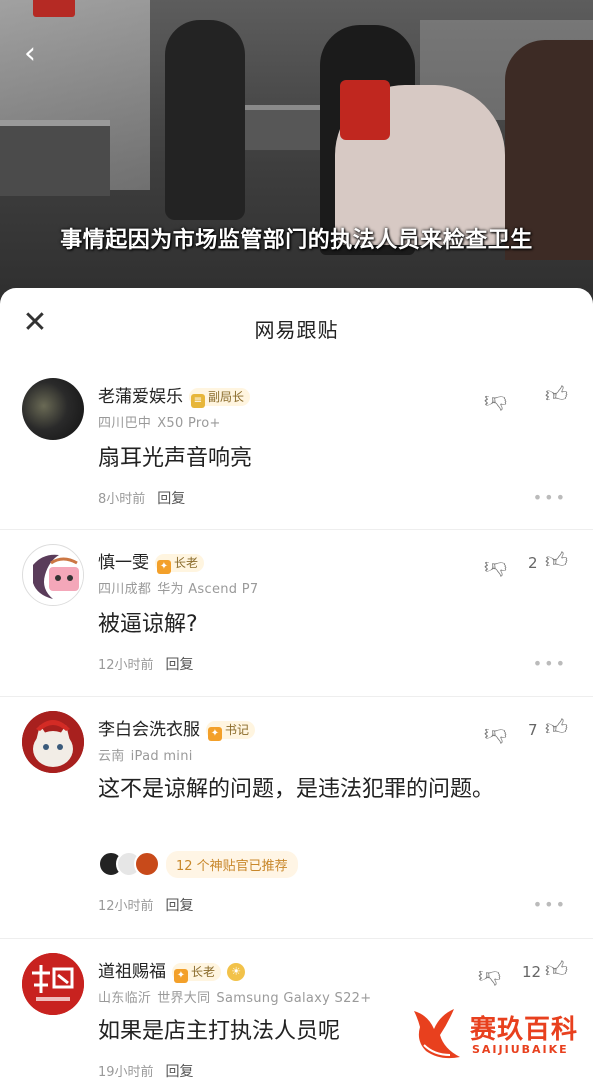 The image size is (593, 1080). I want to click on author-meta: 云南 iPad mini, so click(145, 754).